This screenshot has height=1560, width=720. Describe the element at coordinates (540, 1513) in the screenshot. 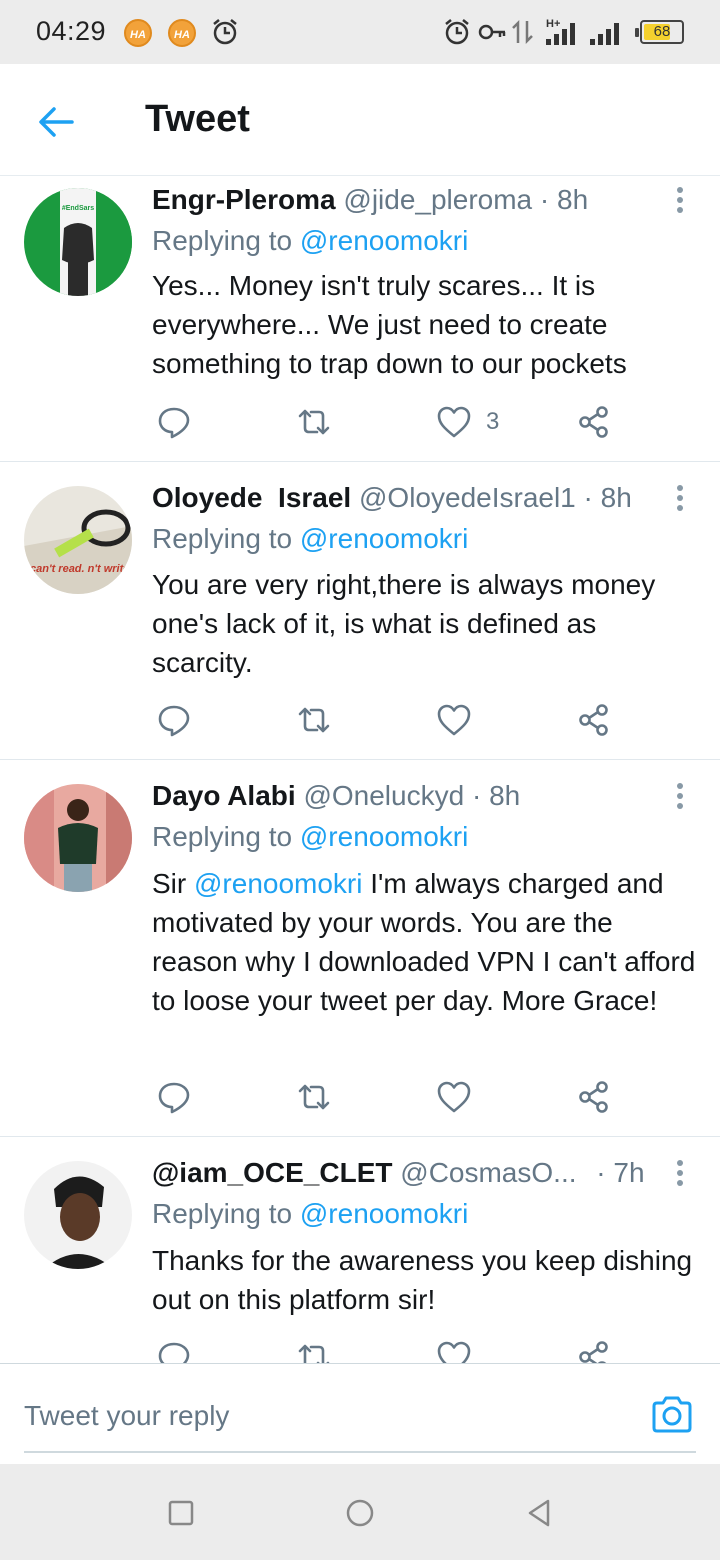

I see `nav-back-icon` at that location.